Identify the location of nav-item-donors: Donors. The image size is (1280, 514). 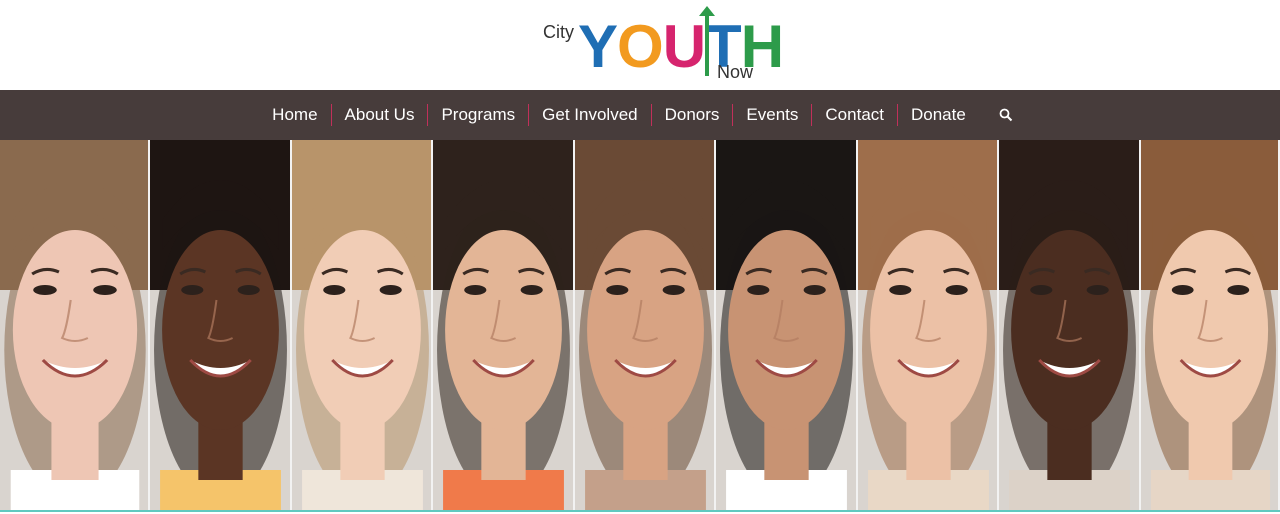
(691, 115).